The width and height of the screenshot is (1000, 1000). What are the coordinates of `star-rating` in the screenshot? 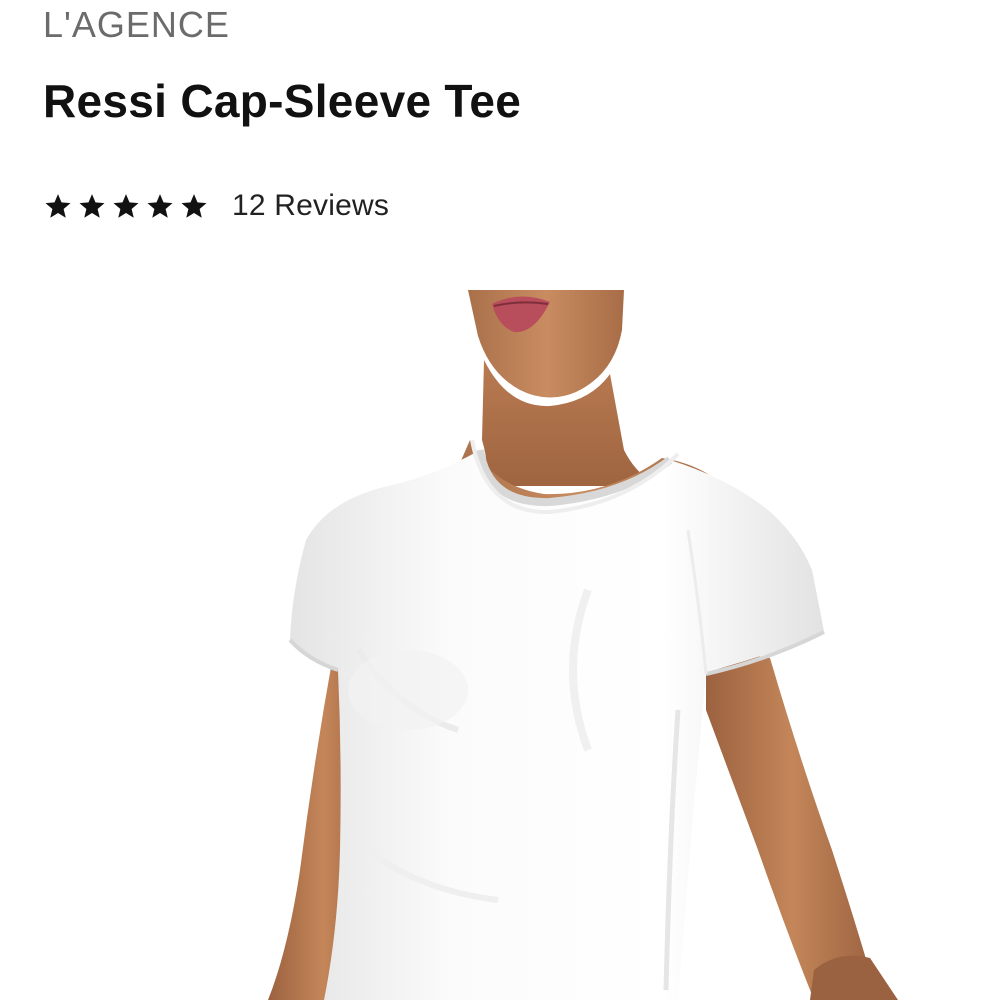 It's located at (126, 206).